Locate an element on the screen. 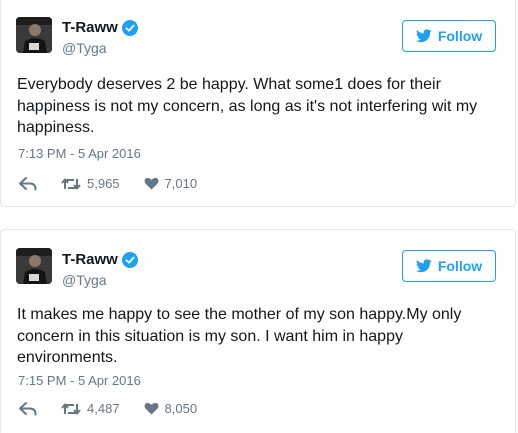  tweet-timestamp: 7:13 PM - 5 Apr 2016 is located at coordinates (79, 153).